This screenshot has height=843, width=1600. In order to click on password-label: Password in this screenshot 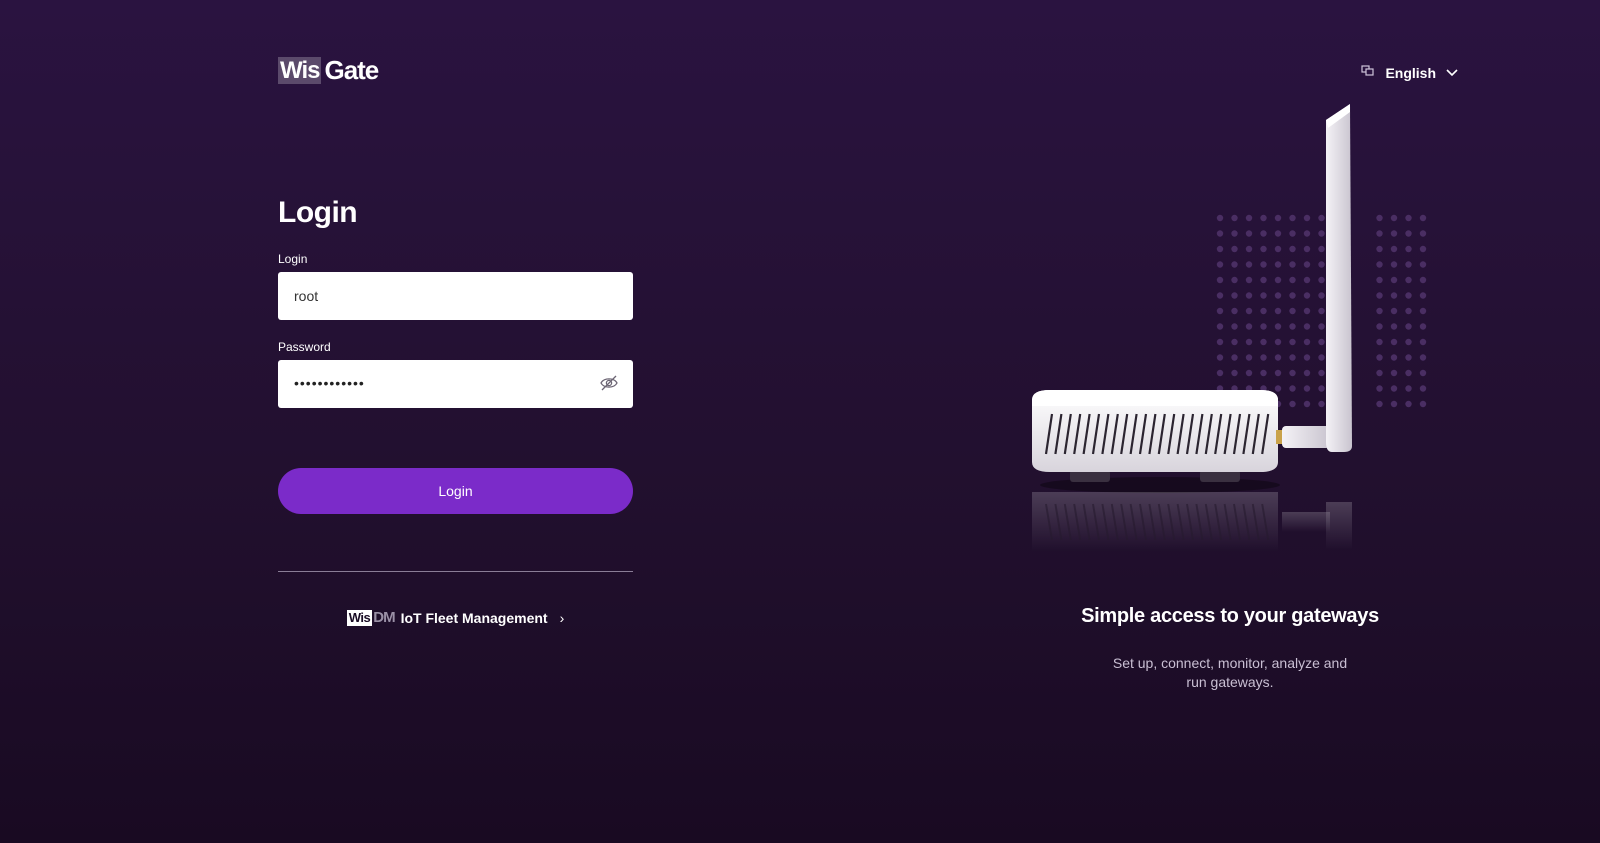, I will do `click(304, 347)`.